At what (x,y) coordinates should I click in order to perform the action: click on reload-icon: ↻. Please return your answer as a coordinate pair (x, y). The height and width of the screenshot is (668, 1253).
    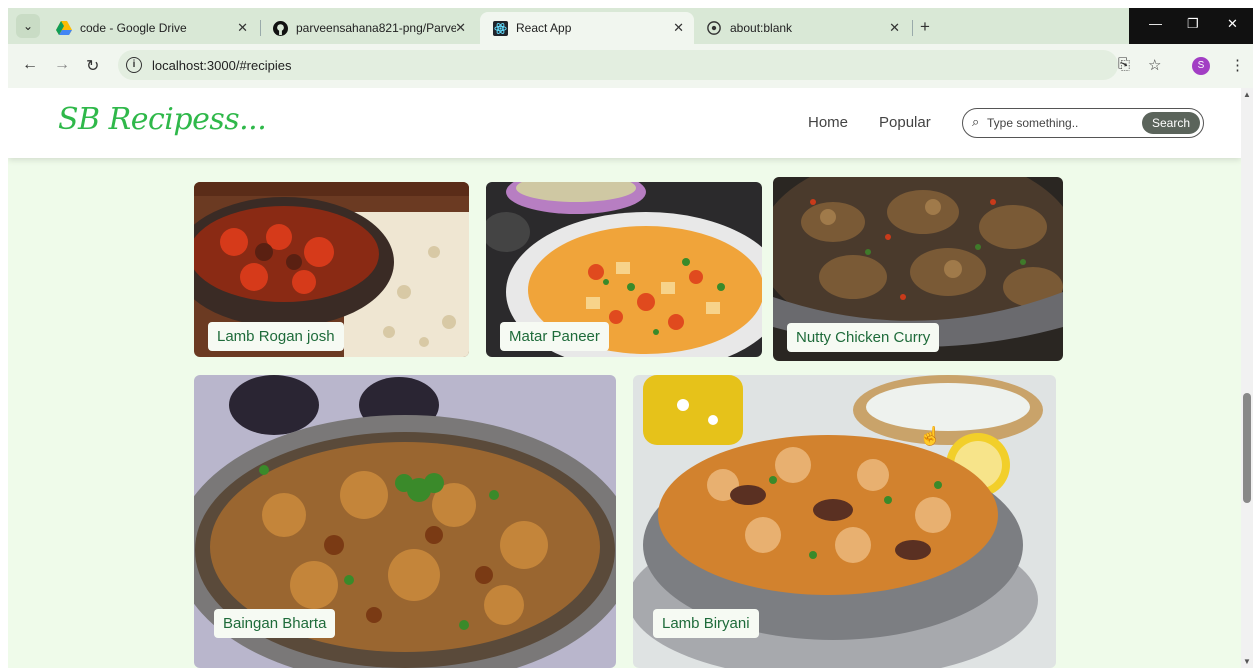
    Looking at the image, I should click on (92, 66).